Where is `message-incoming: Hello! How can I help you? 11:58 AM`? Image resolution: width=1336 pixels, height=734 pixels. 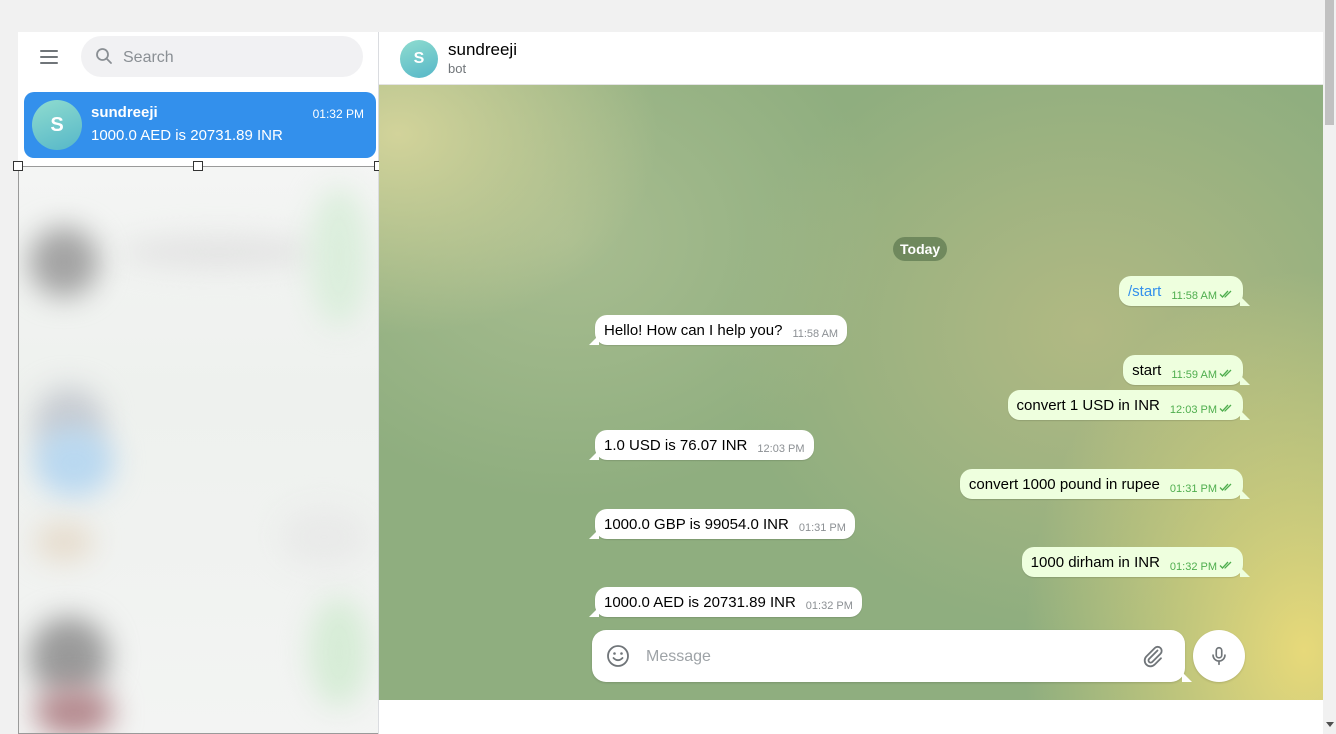
message-incoming: Hello! How can I help you? 11:58 AM is located at coordinates (721, 330).